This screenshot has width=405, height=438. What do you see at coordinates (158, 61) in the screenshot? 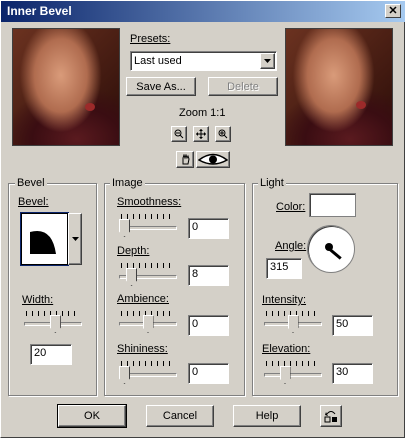
I see `presets-selected: Last used` at bounding box center [158, 61].